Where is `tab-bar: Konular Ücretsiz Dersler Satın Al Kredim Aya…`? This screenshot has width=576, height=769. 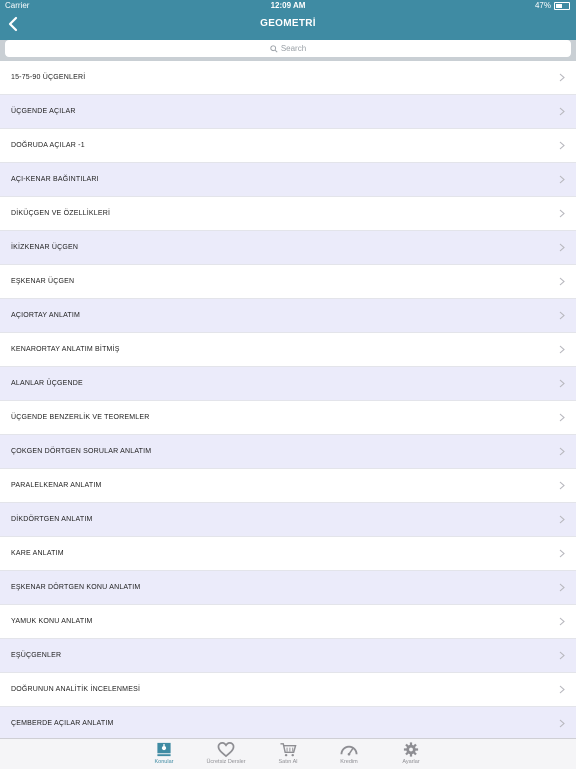 tab-bar: Konular Ücretsiz Dersler Satın Al Kredim Aya… is located at coordinates (288, 753).